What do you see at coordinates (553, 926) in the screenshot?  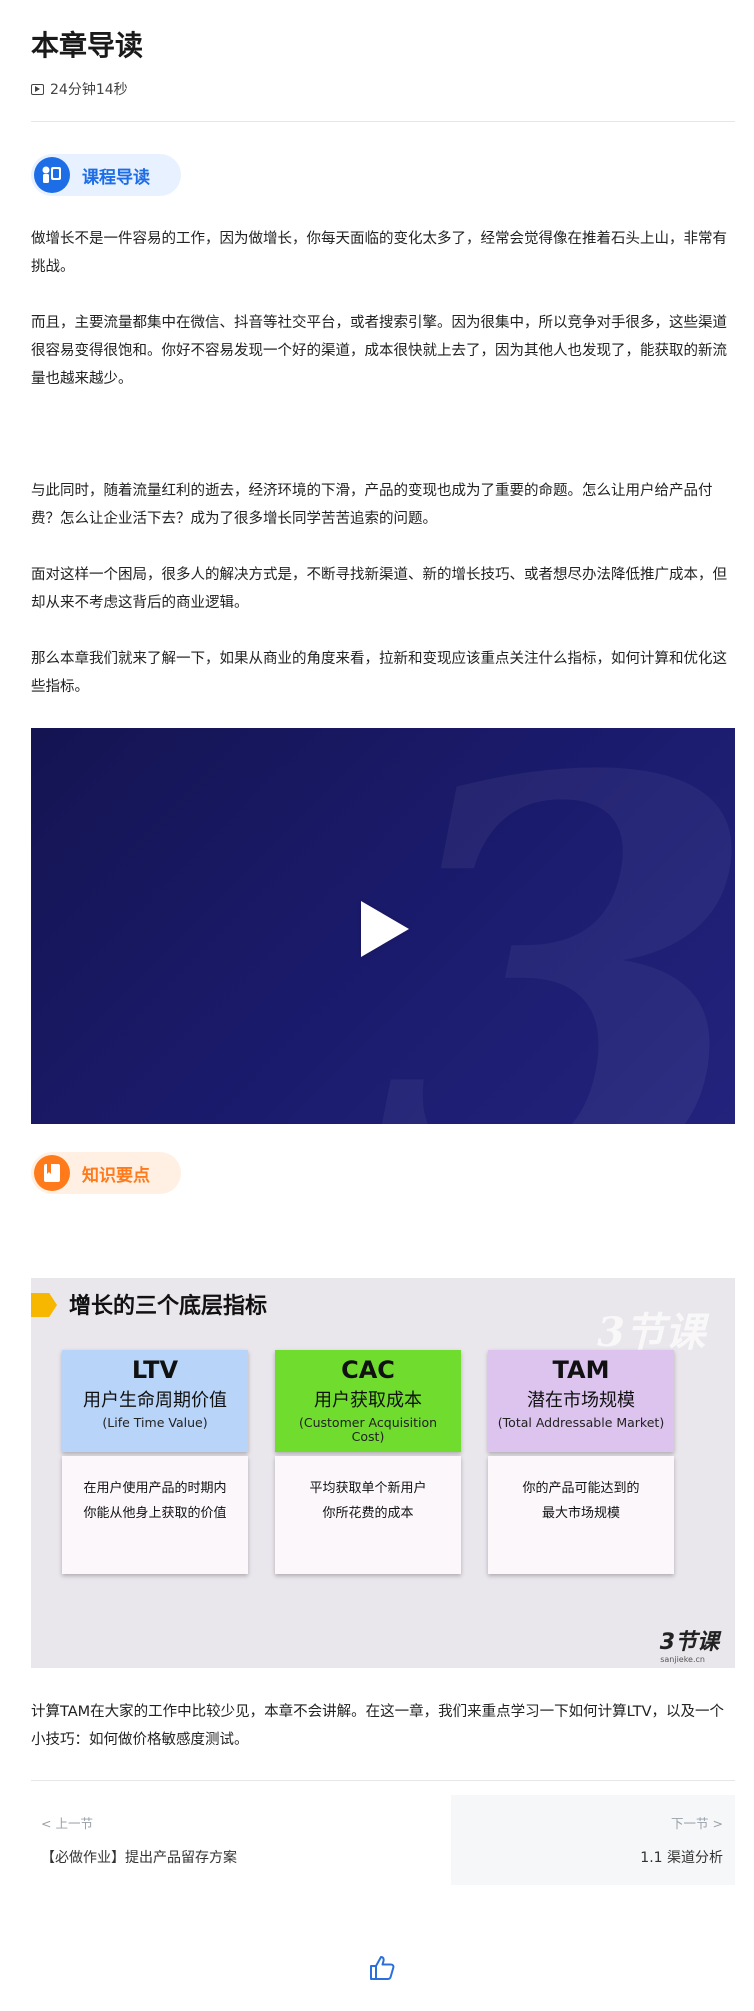 I see `video-watermark: 3` at bounding box center [553, 926].